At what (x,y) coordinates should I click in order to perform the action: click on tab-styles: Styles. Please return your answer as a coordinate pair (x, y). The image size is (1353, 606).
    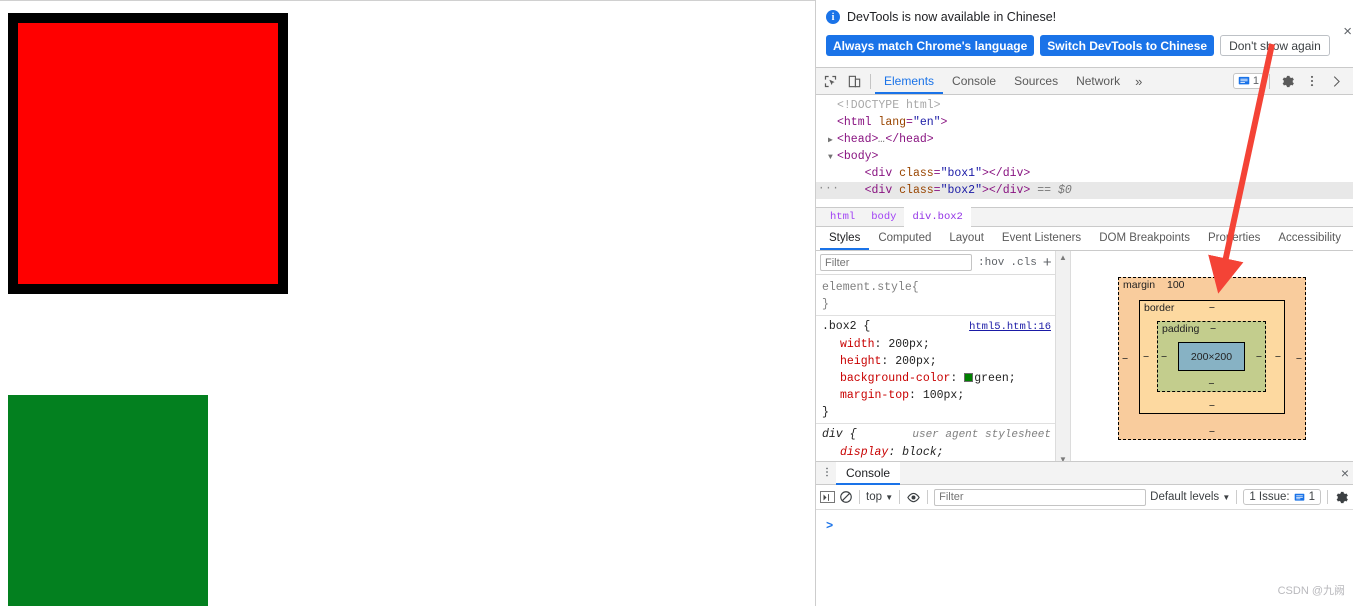
    Looking at the image, I should click on (844, 238).